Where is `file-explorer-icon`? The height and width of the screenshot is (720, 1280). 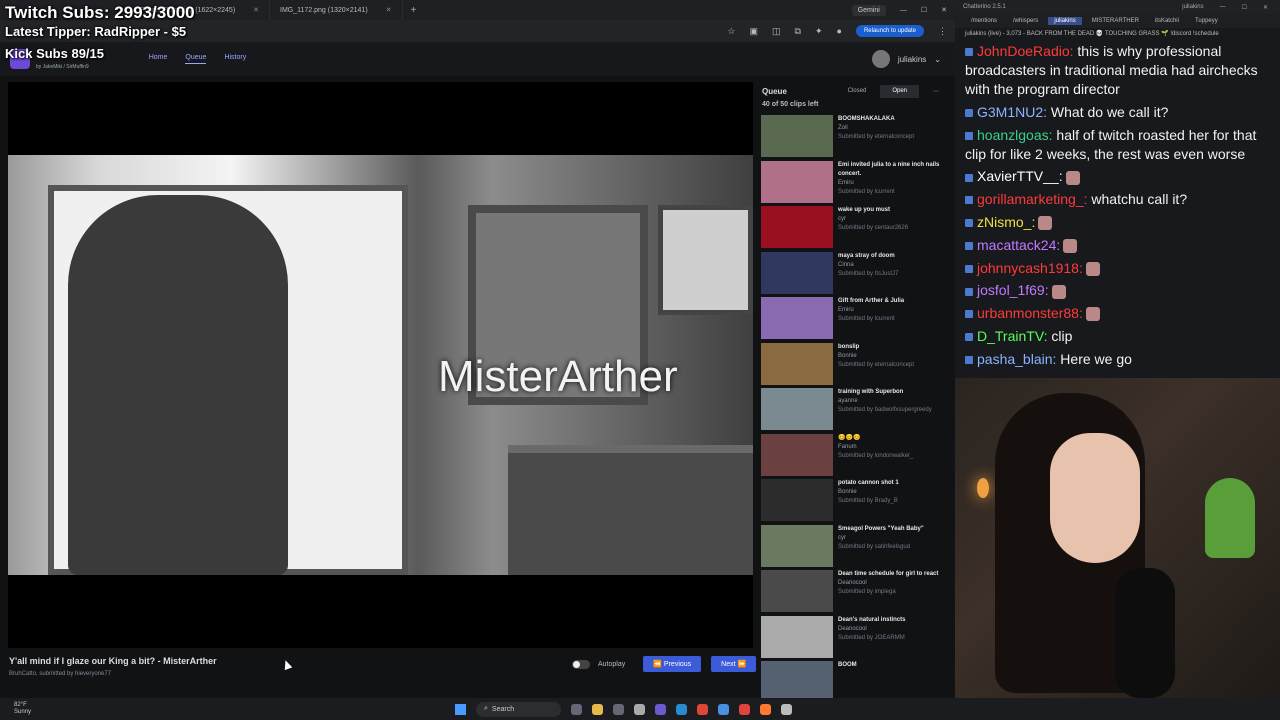 file-explorer-icon is located at coordinates (597, 709).